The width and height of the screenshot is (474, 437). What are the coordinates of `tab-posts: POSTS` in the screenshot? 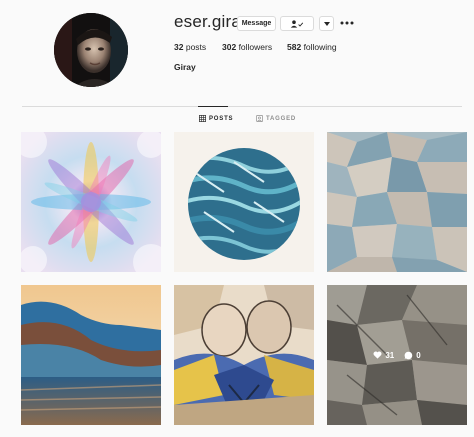 It's located at (216, 118).